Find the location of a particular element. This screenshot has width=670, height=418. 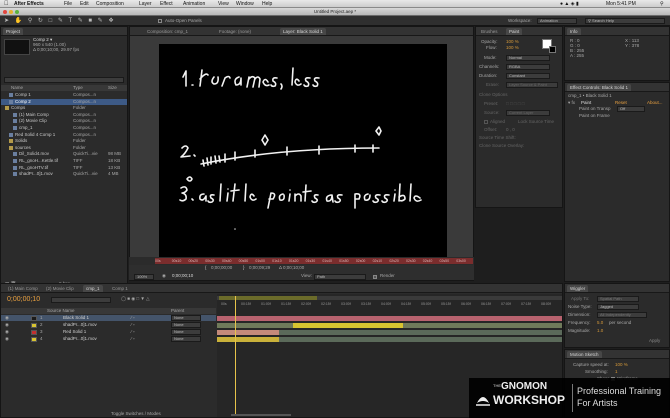

paint-on-transparent-select: Off is located at coordinates (631, 109).